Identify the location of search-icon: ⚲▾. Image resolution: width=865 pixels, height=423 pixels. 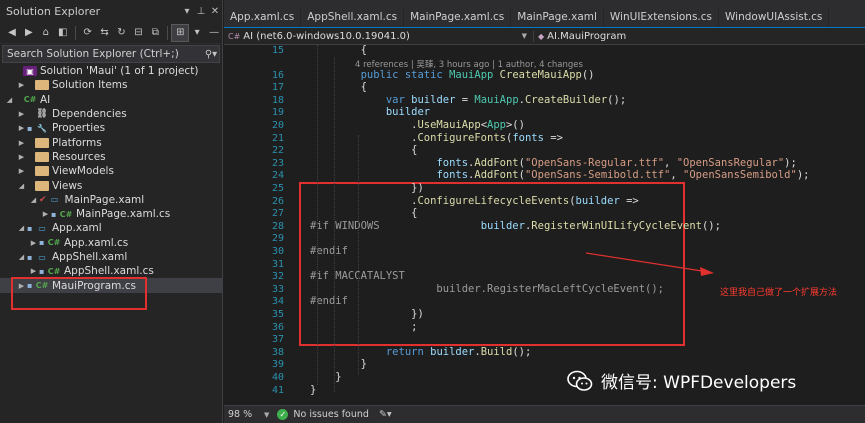
(211, 54).